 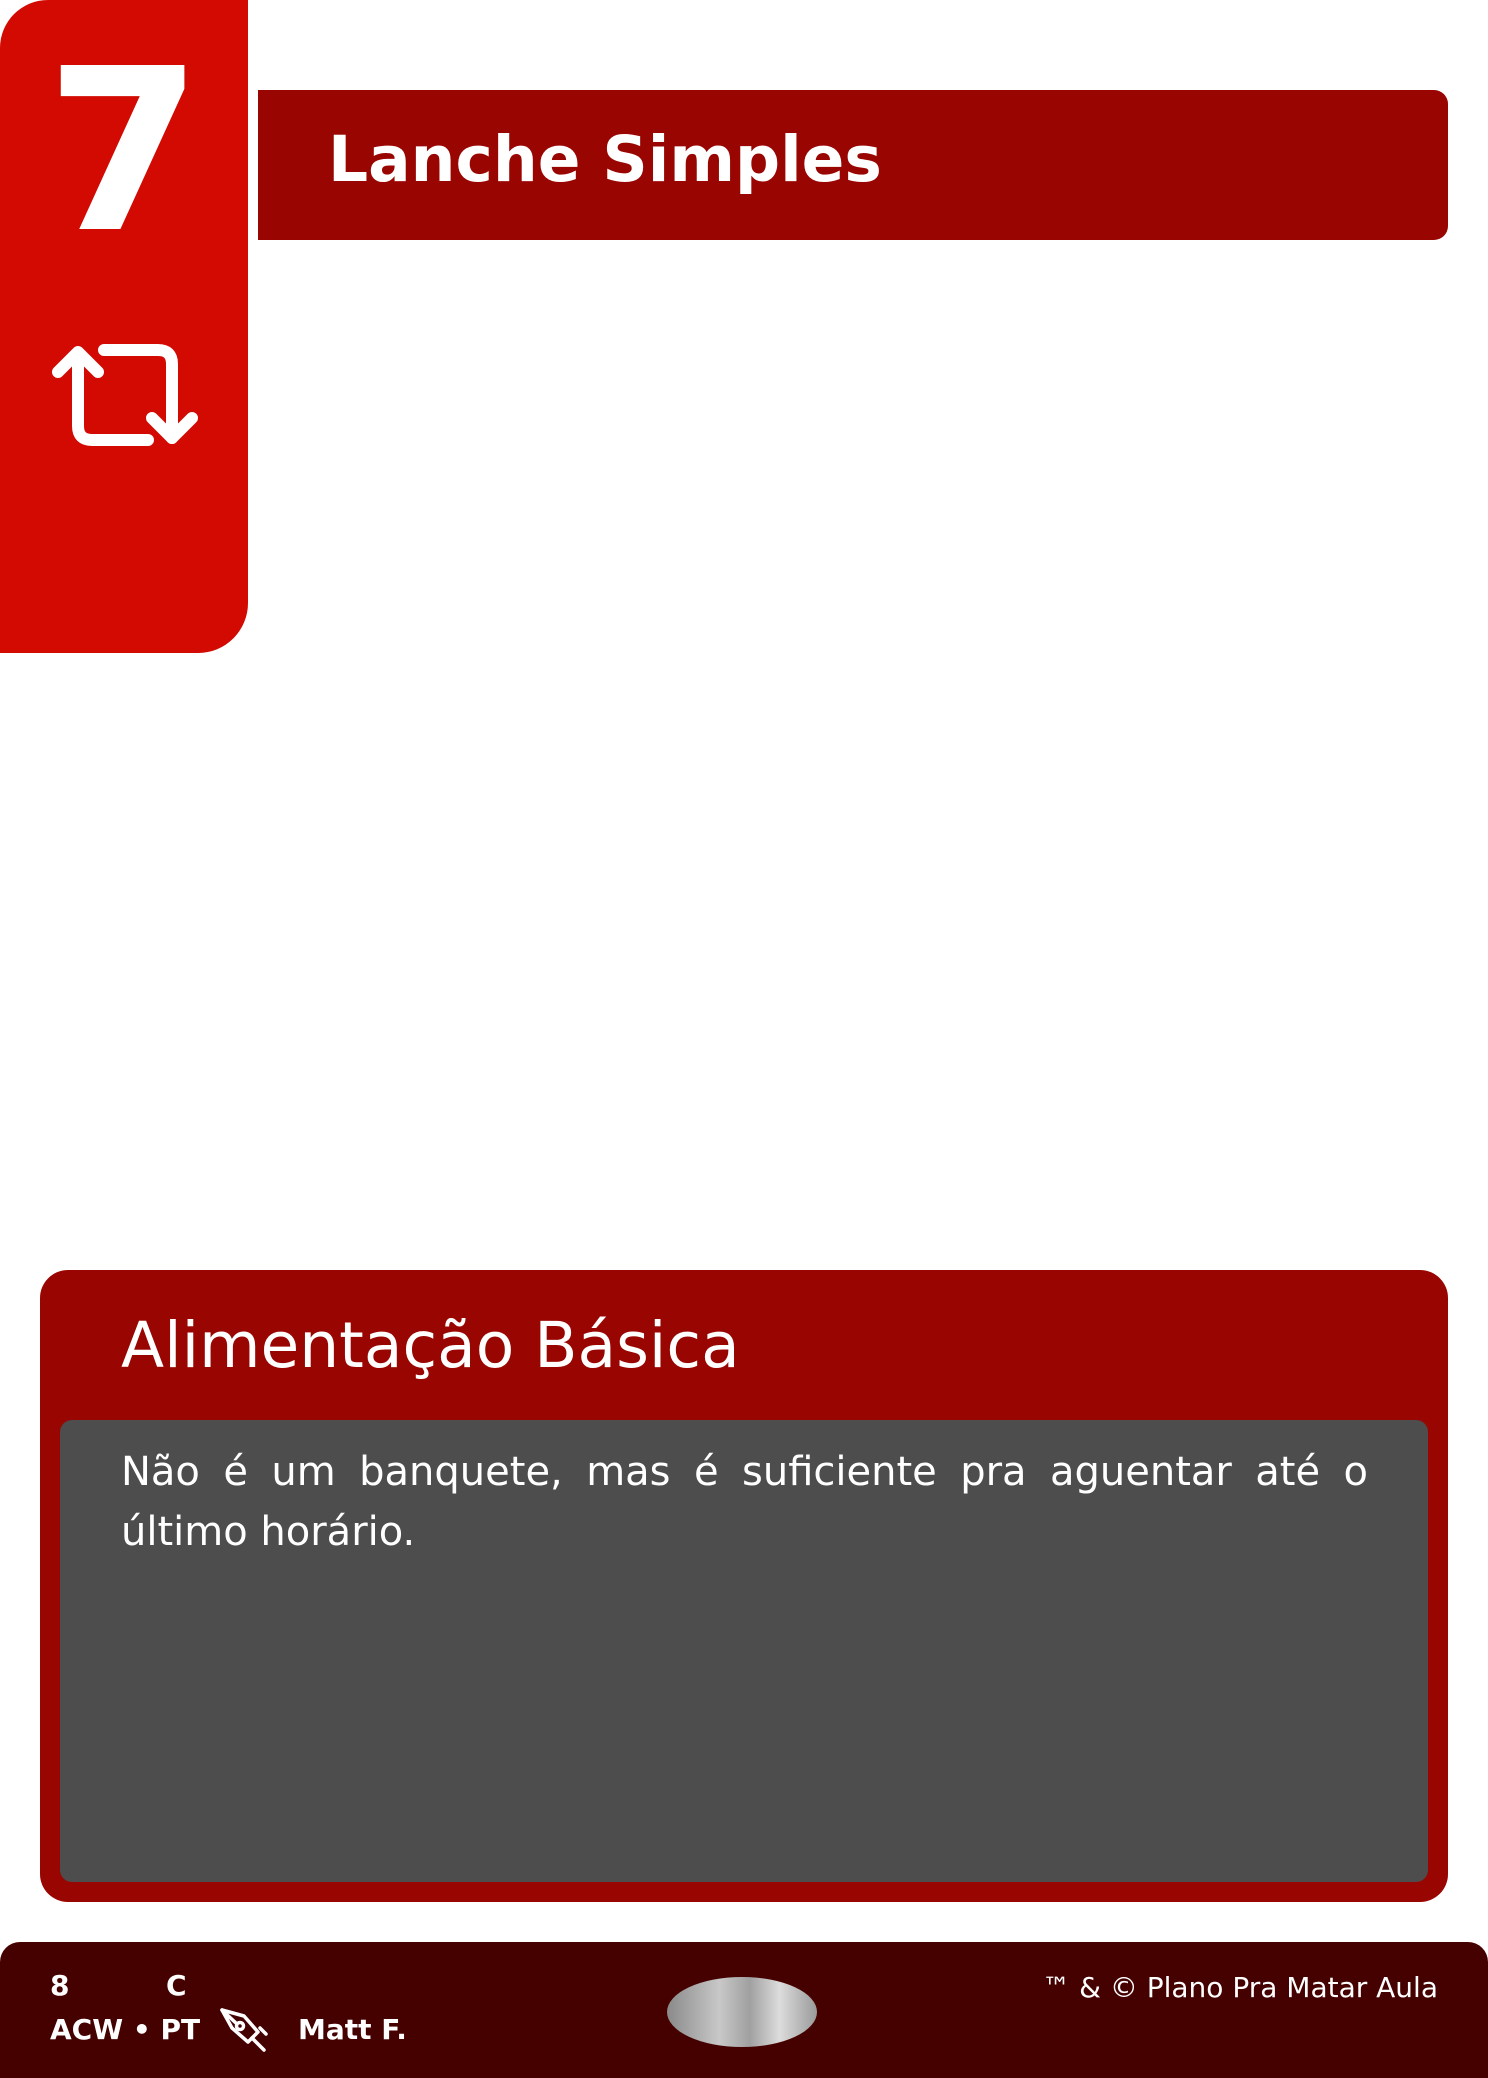 What do you see at coordinates (605, 159) in the screenshot?
I see `card-title: Lanche Simples` at bounding box center [605, 159].